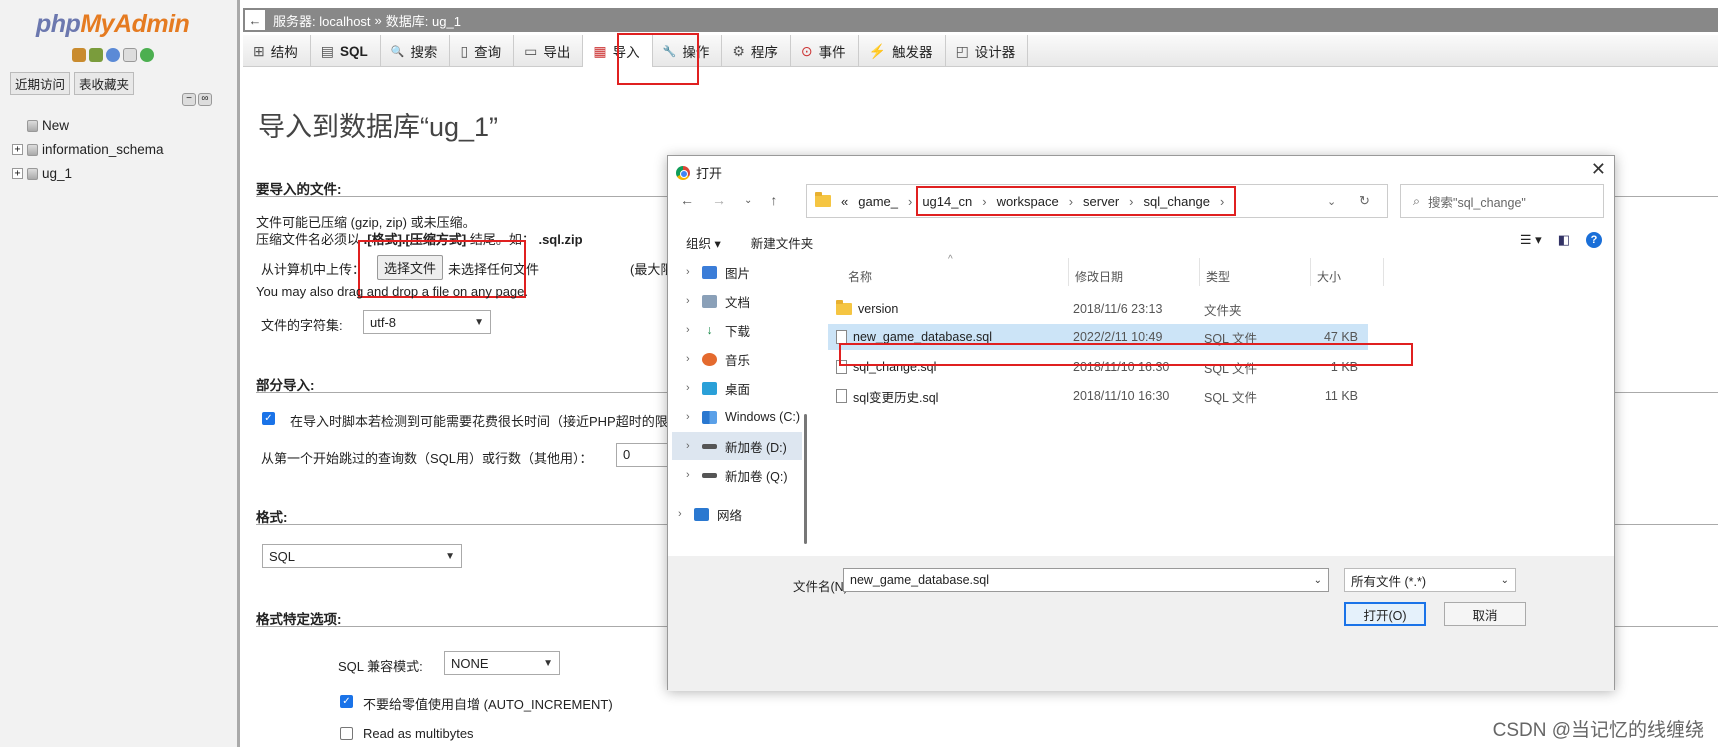  Describe the element at coordinates (302, 325) in the screenshot. I see `charset-label: 文件的字符集:` at that location.